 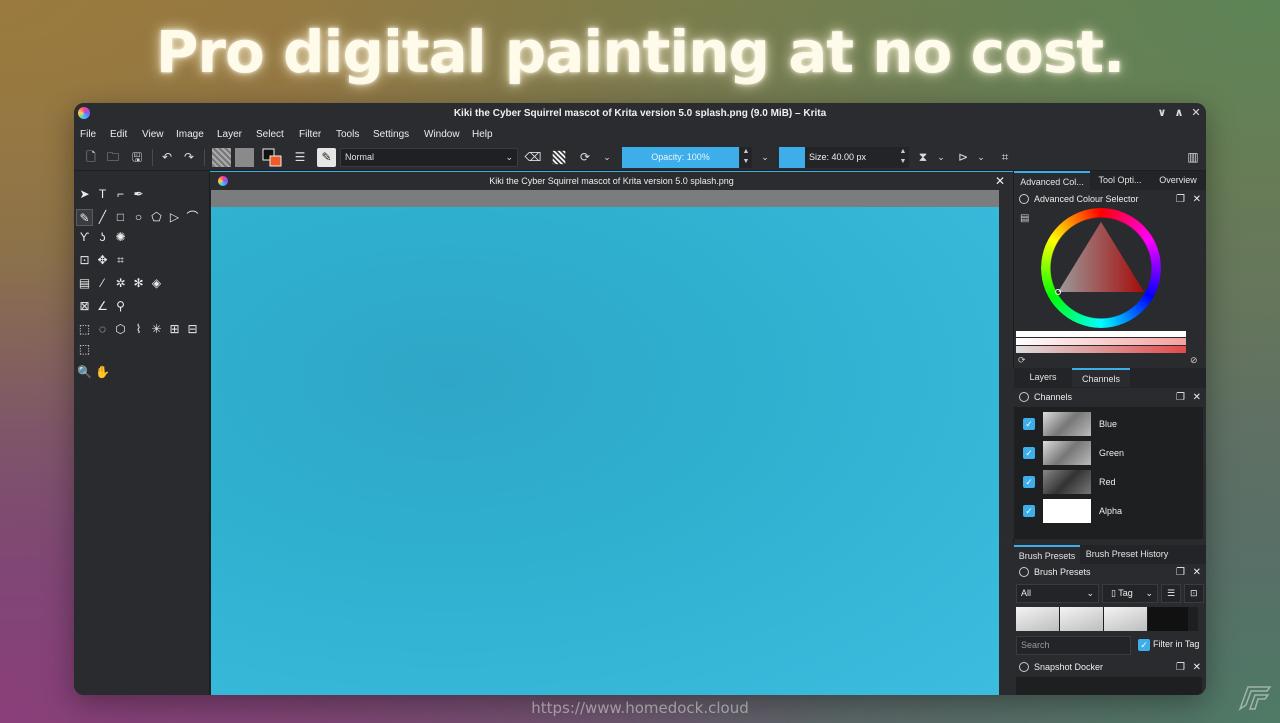 I want to click on freehand-brush-icon: ✎, so click(x=84, y=217).